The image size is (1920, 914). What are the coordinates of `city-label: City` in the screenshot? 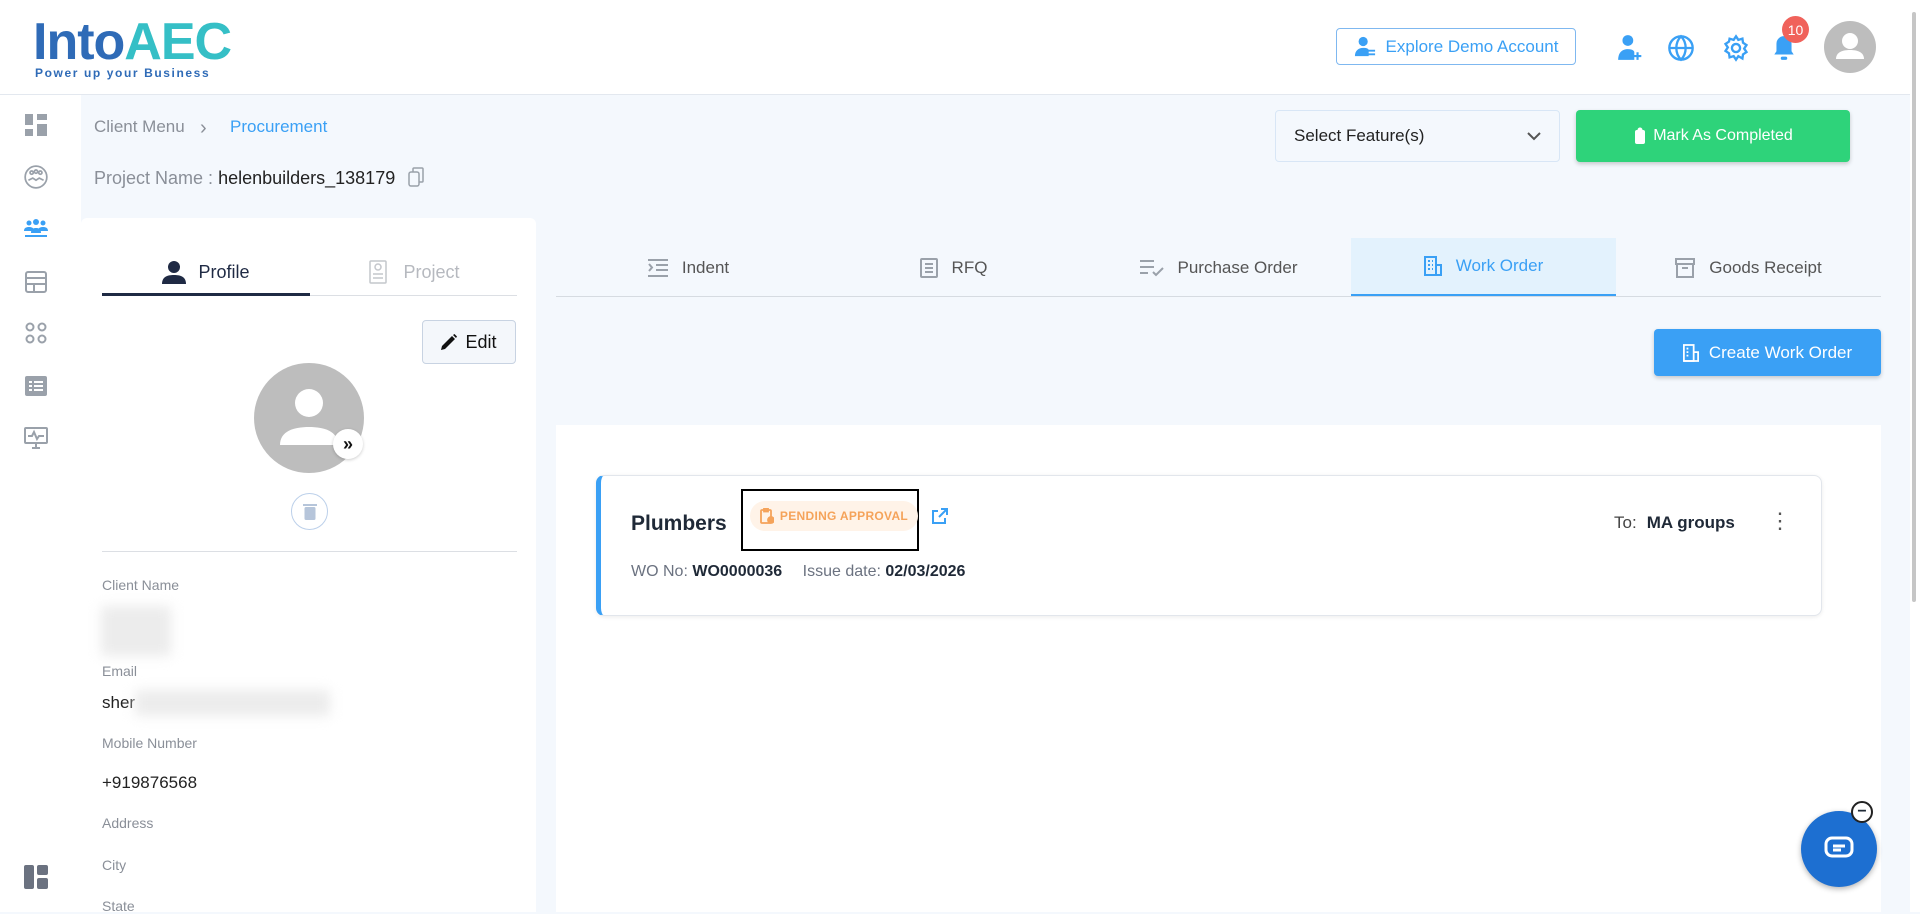 It's located at (114, 865).